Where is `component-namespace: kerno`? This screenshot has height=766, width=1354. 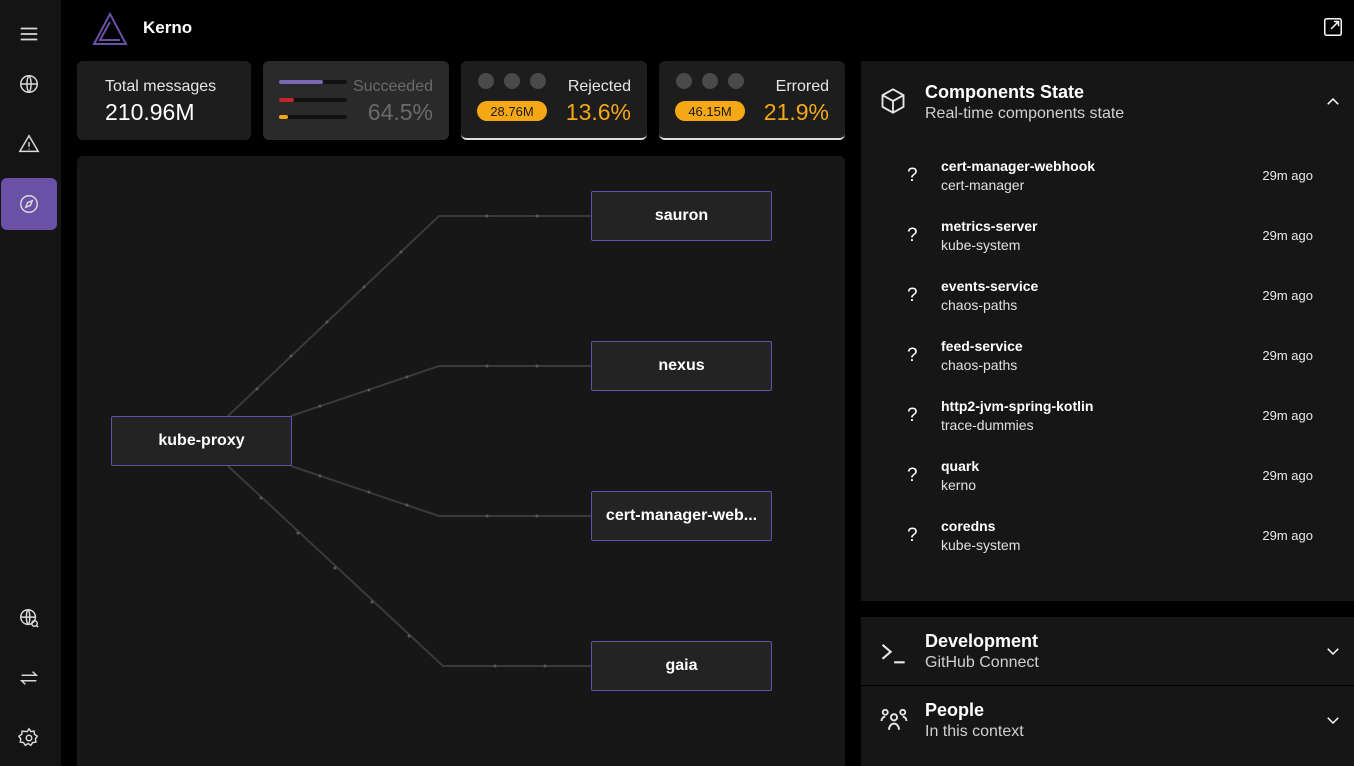 component-namespace: kerno is located at coordinates (959, 485).